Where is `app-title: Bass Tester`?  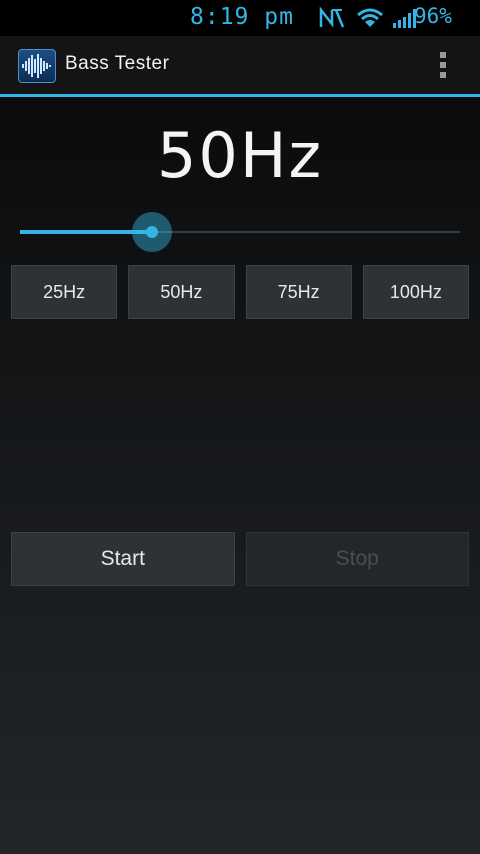 app-title: Bass Tester is located at coordinates (117, 63).